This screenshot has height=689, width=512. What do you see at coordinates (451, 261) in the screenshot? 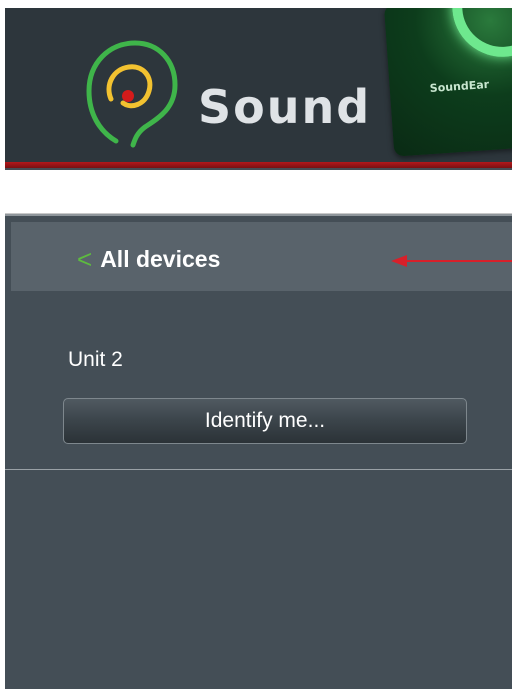
I see `arrow-left-annotation-icon` at bounding box center [451, 261].